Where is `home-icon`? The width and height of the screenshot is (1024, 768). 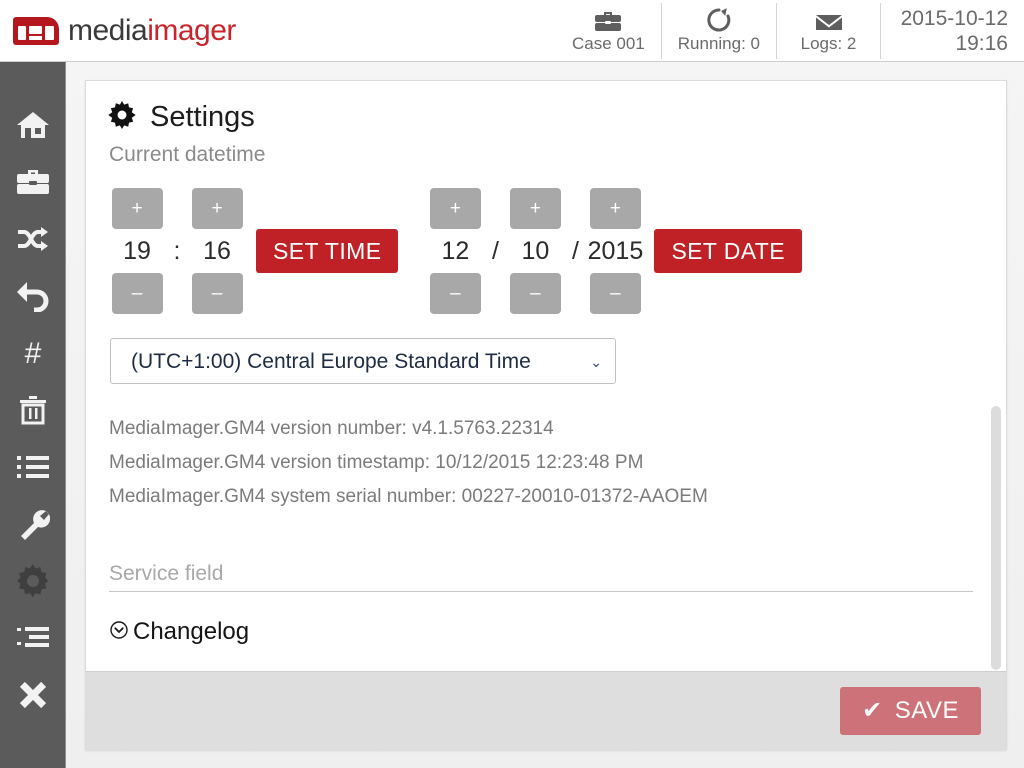
home-icon is located at coordinates (33, 125).